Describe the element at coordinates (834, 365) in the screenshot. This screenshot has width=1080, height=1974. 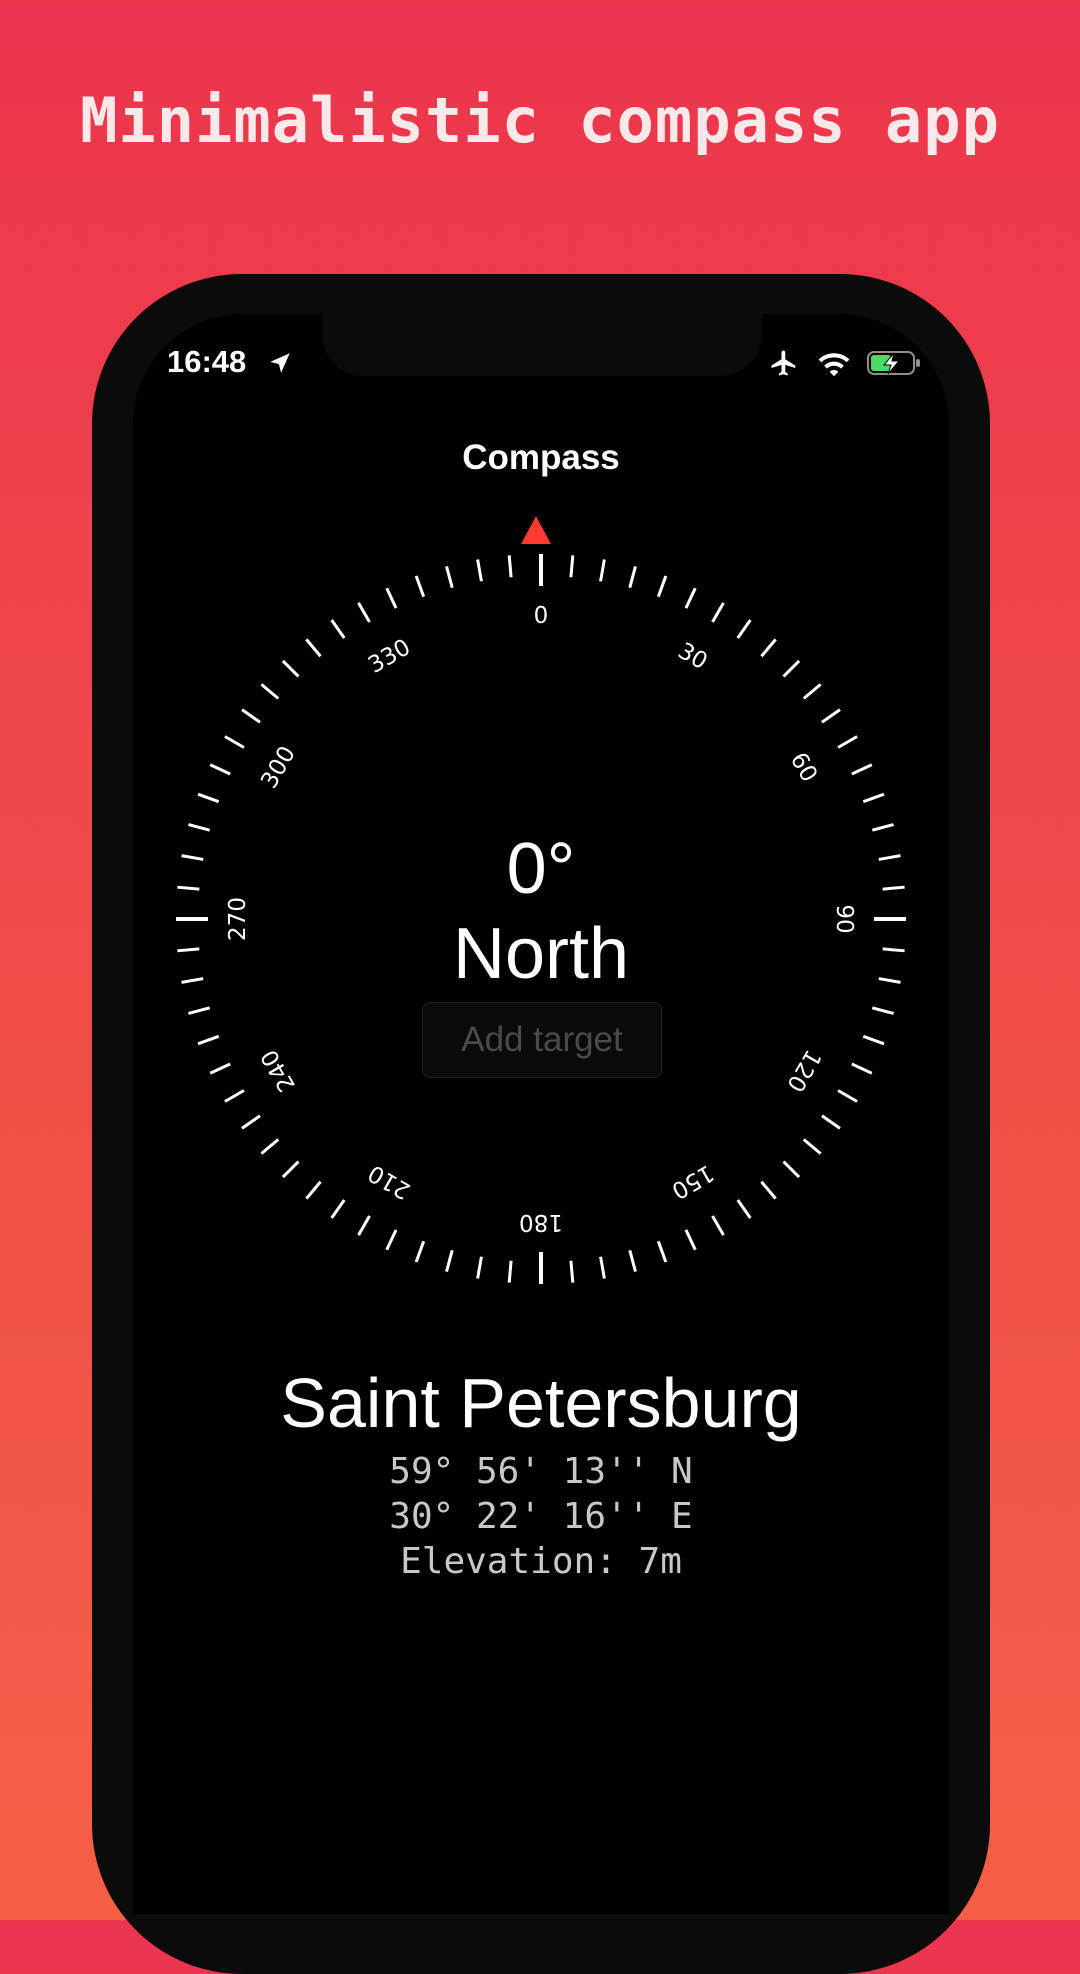
I see `wifi-icon` at that location.